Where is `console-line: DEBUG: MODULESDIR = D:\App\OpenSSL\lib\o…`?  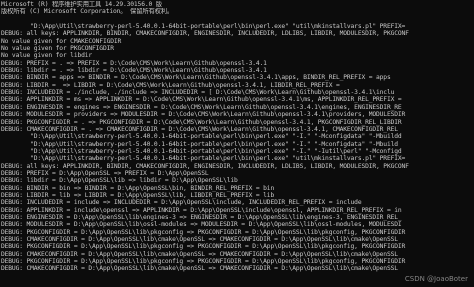 console-line: DEBUG: MODULESDIR = D:\App\OpenSSL\lib\o… is located at coordinates (201, 225).